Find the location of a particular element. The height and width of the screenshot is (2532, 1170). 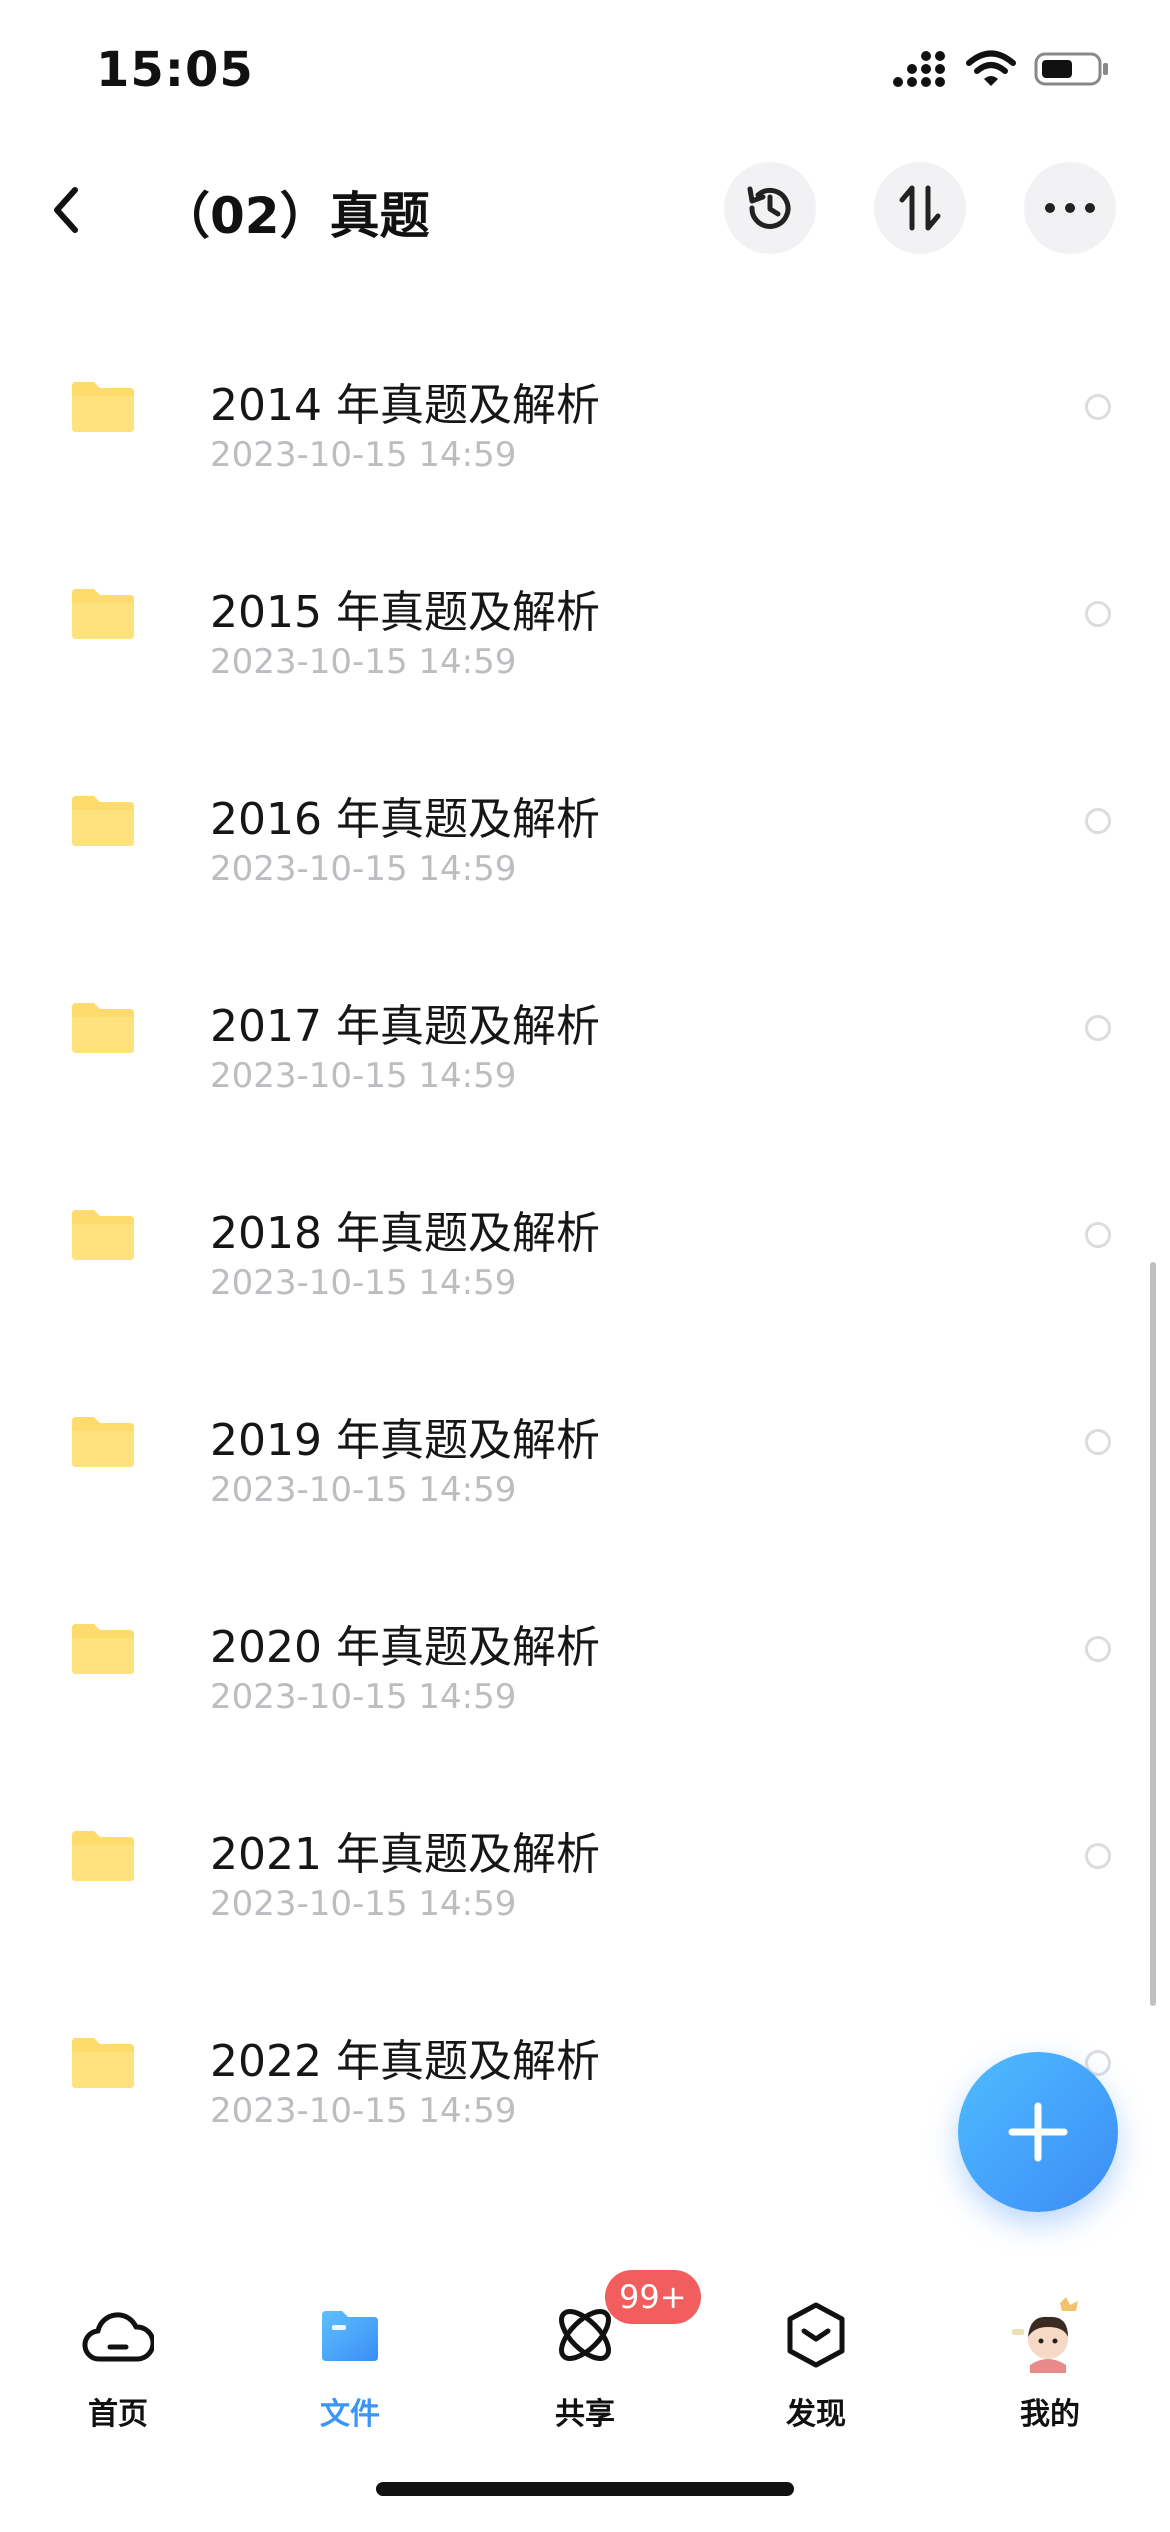

list-item: 2014 年真题及解析 2023-10-15 14:59 is located at coordinates (585, 400).